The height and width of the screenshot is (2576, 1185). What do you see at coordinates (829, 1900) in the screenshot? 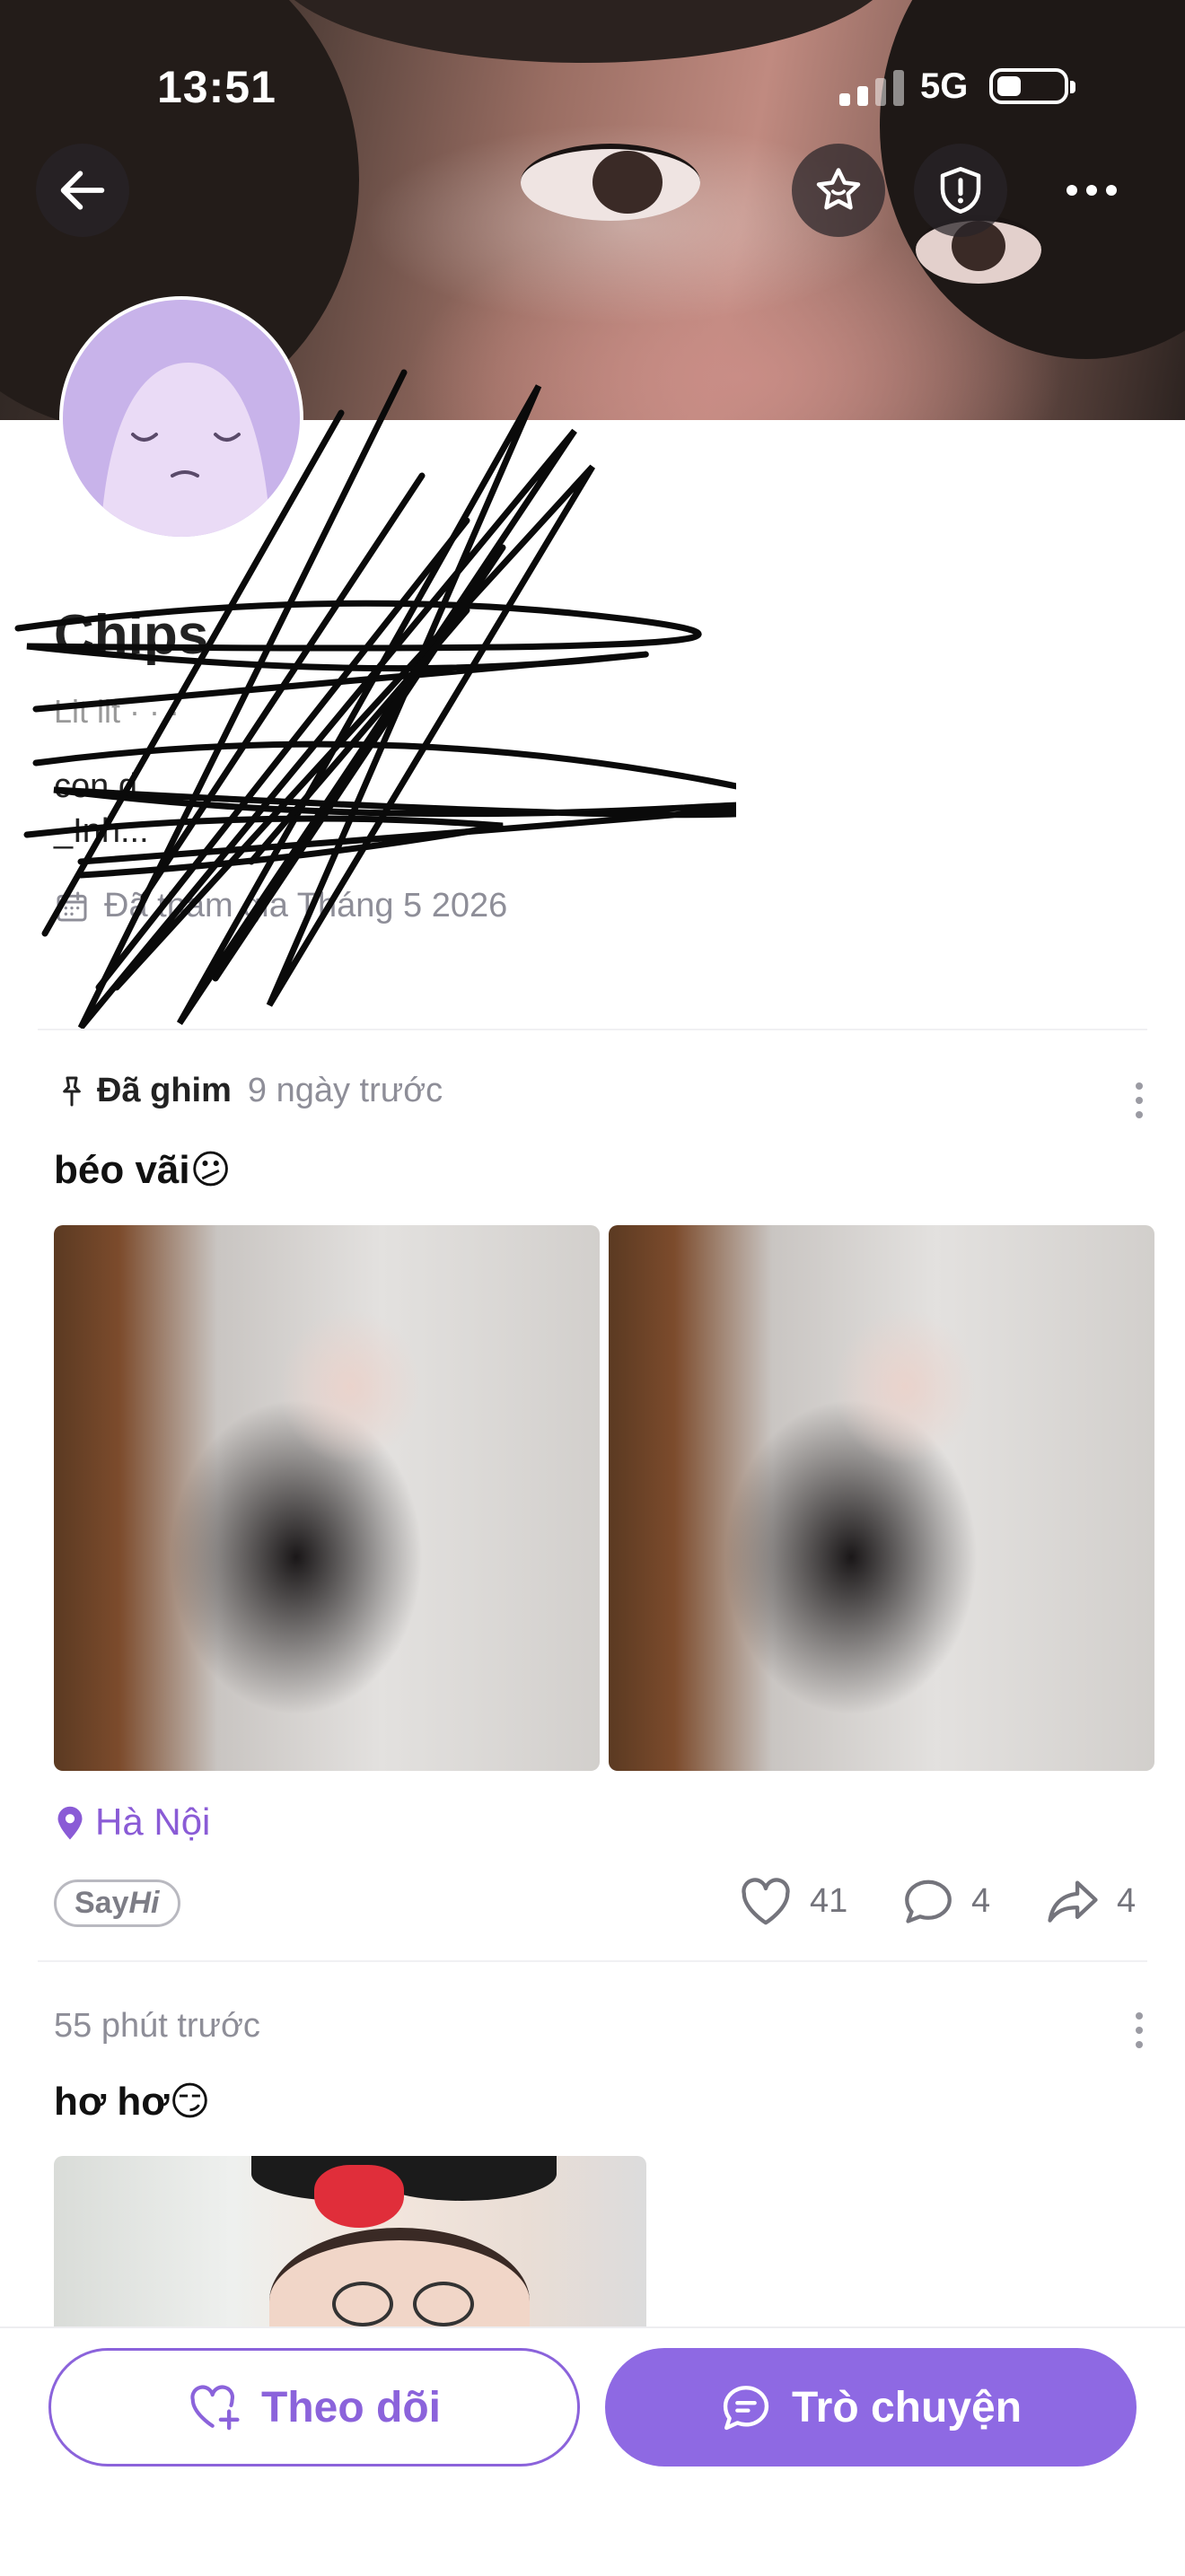
I see `like-count: 41` at bounding box center [829, 1900].